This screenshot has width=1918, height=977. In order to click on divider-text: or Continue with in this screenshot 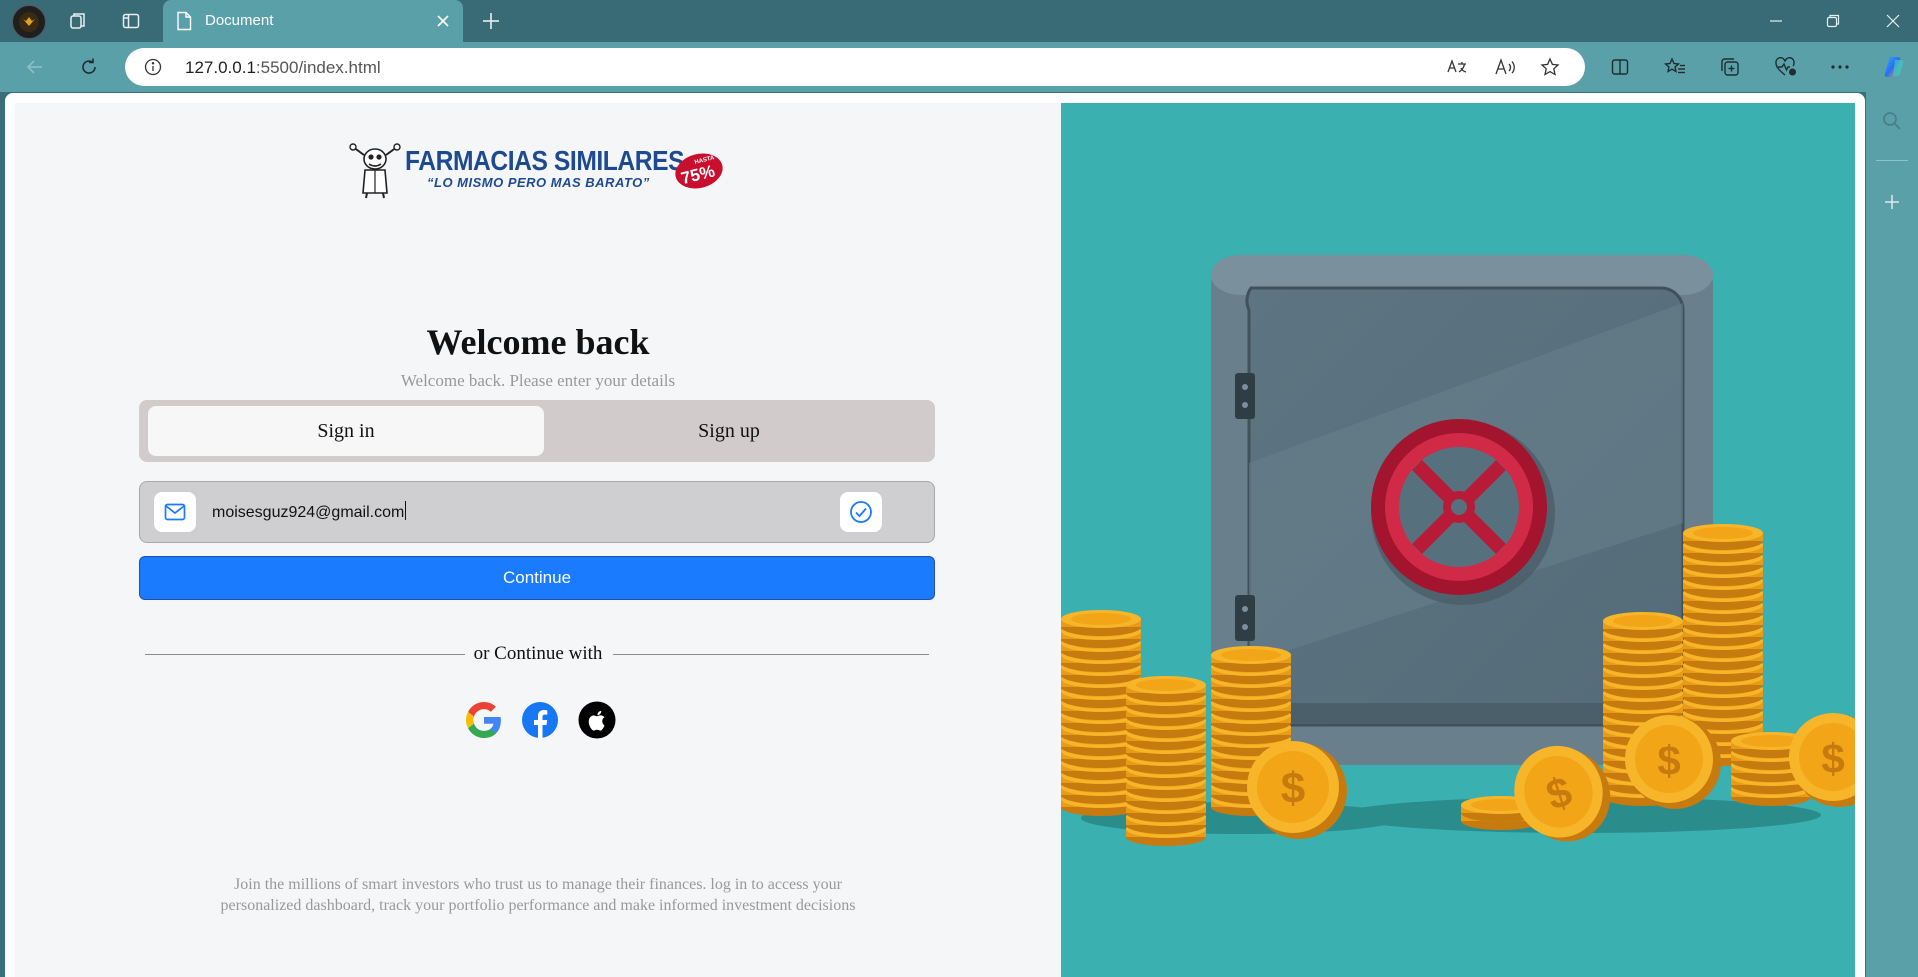, I will do `click(538, 653)`.